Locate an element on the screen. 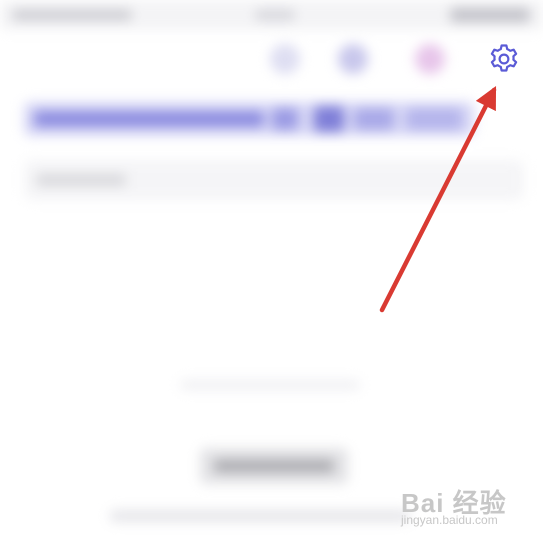 Image resolution: width=543 pixels, height=535 pixels. center-button-label is located at coordinates (274, 466).